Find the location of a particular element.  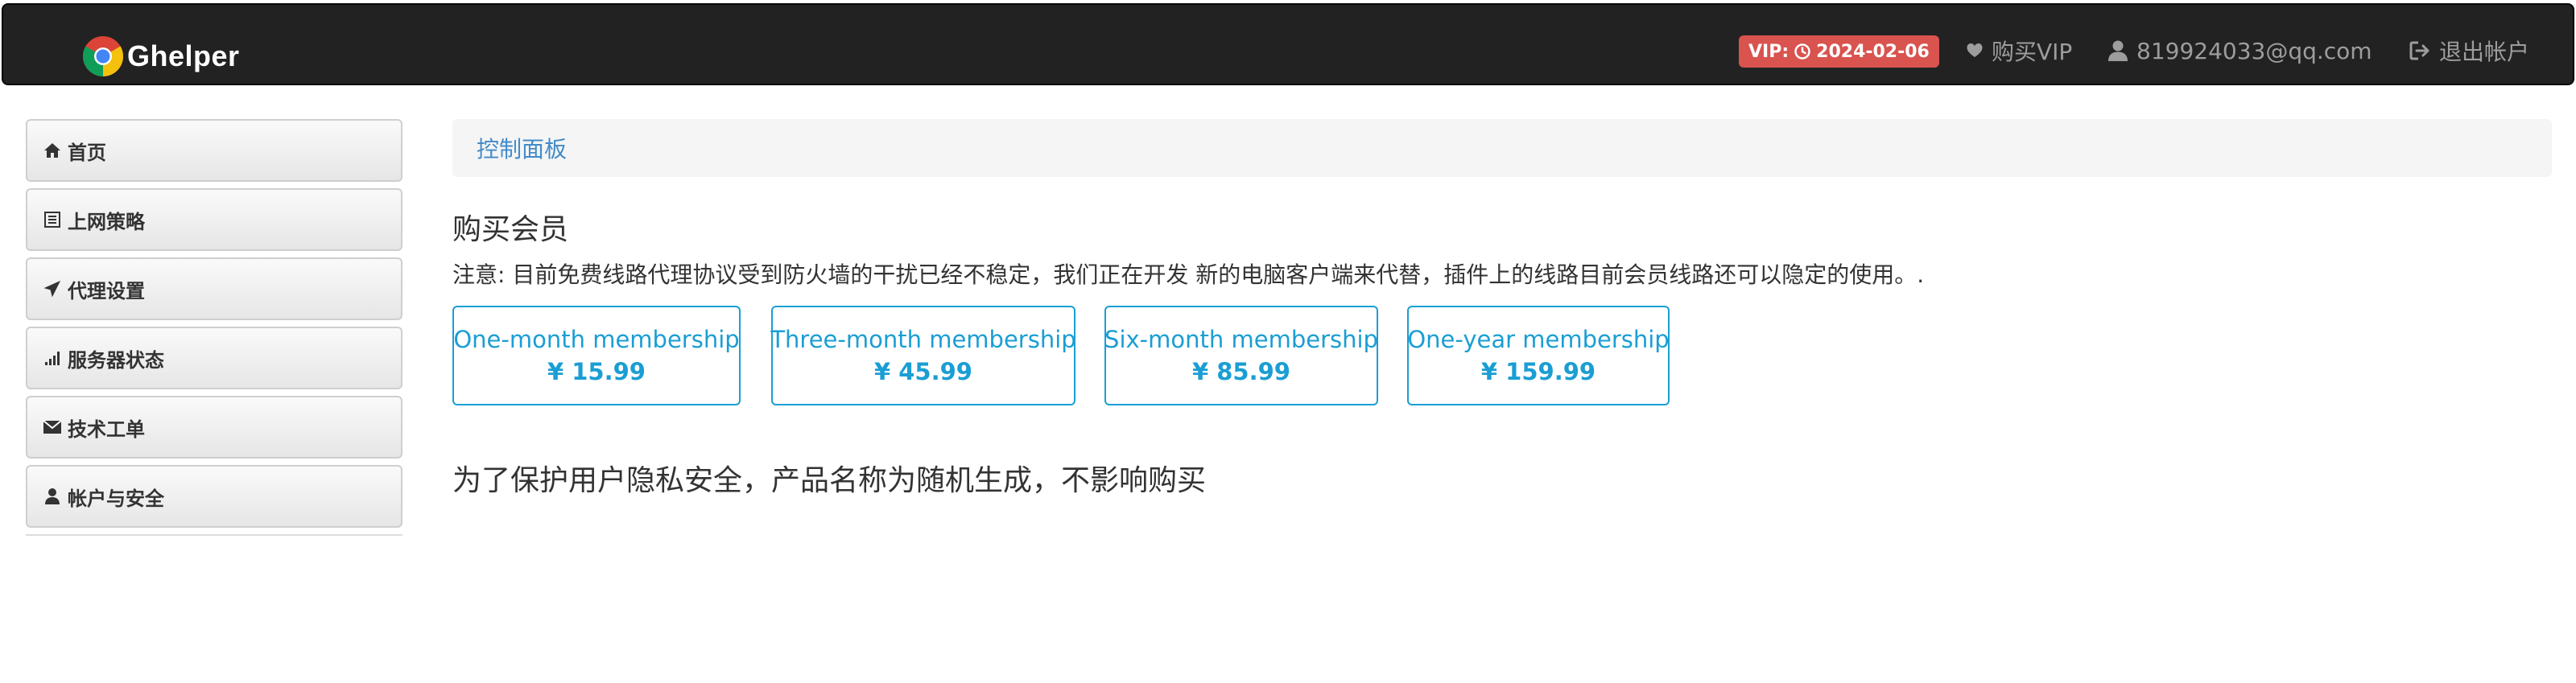

sidebar-item-server-status: 服务器状态 is located at coordinates (214, 358).